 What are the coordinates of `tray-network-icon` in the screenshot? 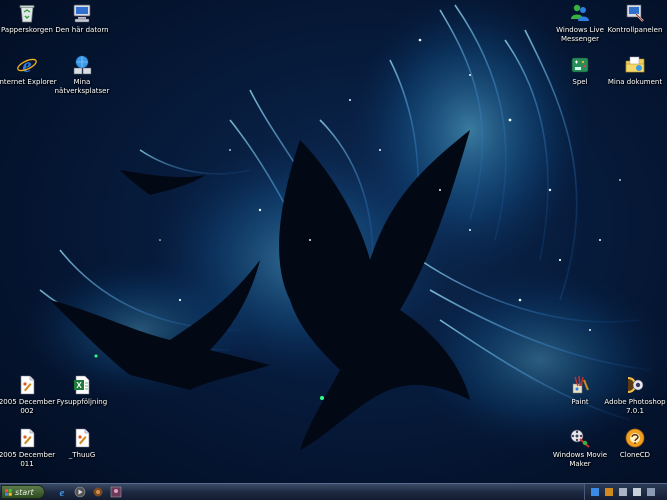 It's located at (595, 492).